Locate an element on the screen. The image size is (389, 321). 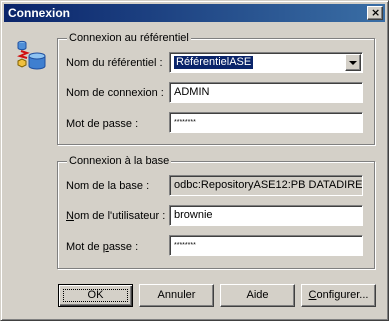
repository-name-select: RéférentielASE is located at coordinates (266, 62).